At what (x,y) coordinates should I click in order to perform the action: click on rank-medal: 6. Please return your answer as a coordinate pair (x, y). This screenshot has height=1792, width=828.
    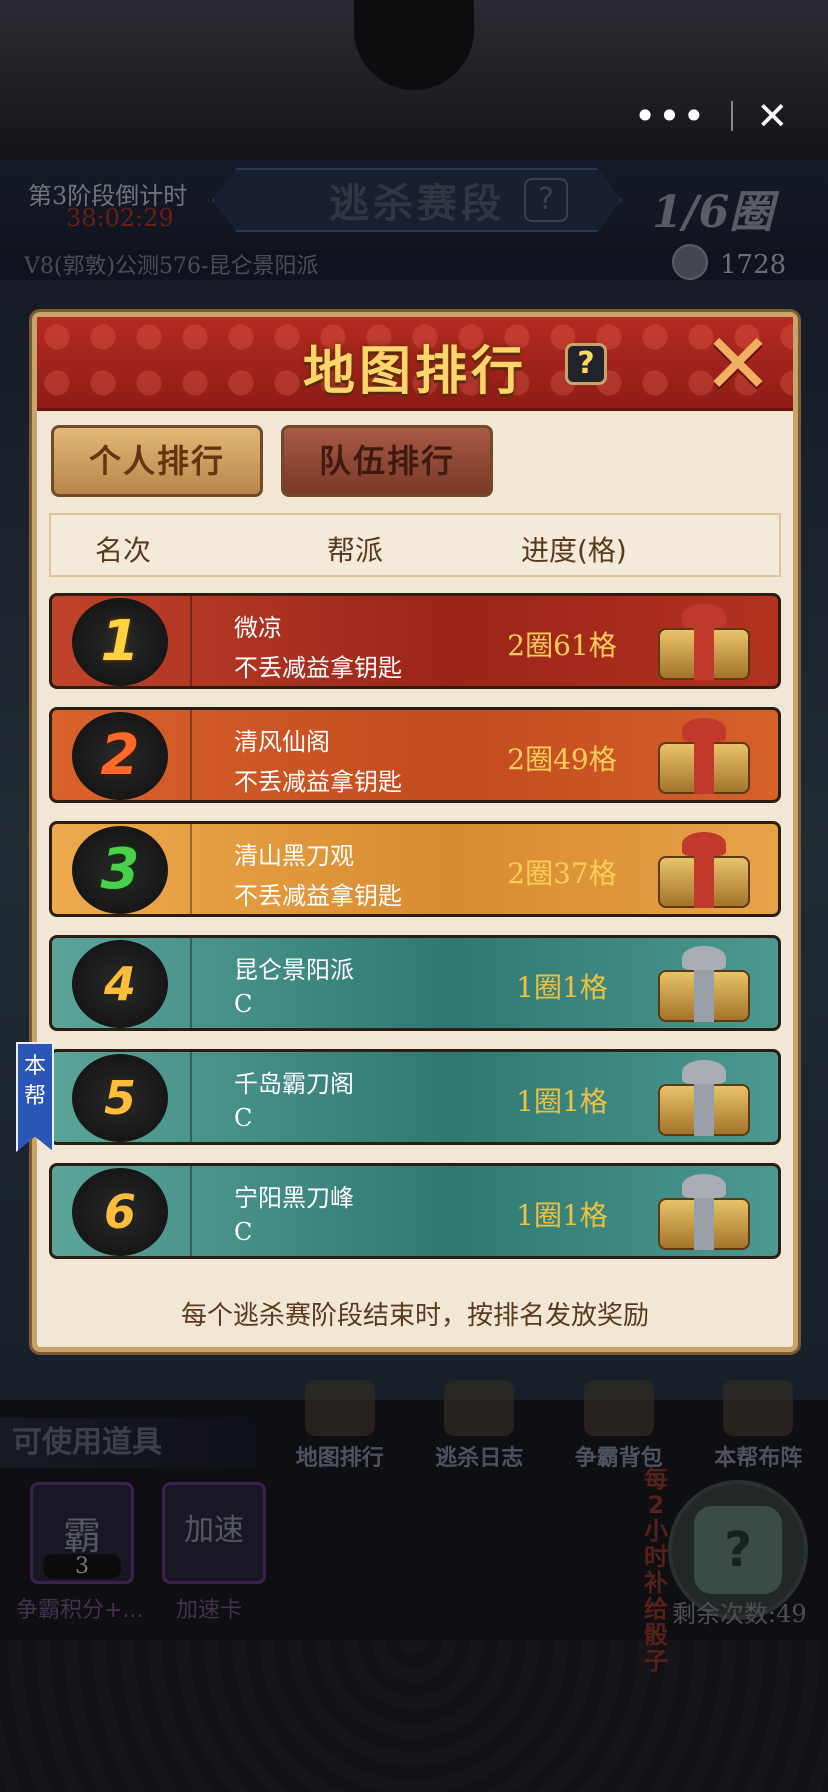
    Looking at the image, I should click on (120, 1212).